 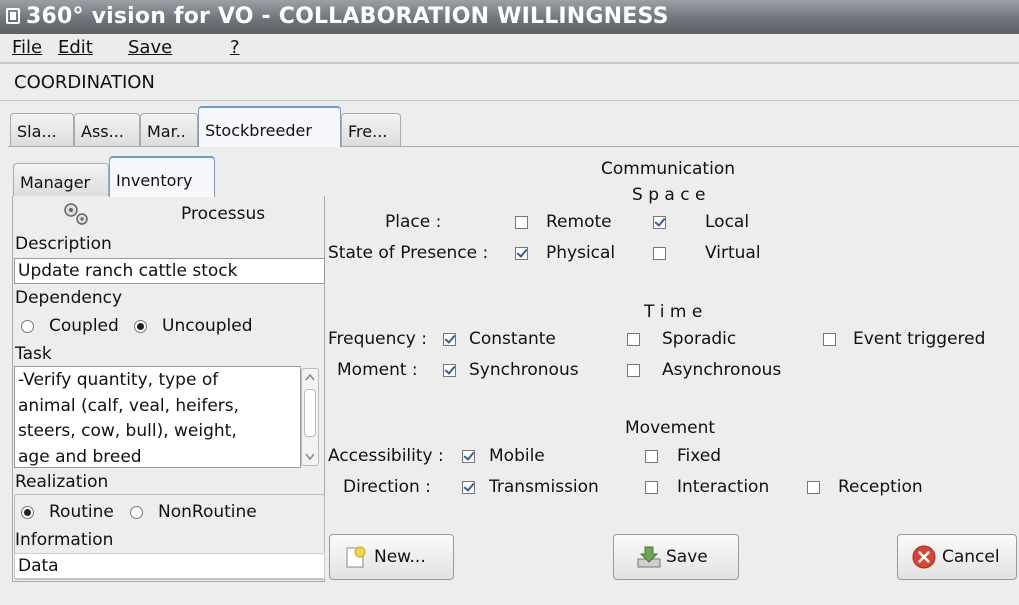 I want to click on task-line: steers, cow, bull), weight,, so click(x=127, y=431).